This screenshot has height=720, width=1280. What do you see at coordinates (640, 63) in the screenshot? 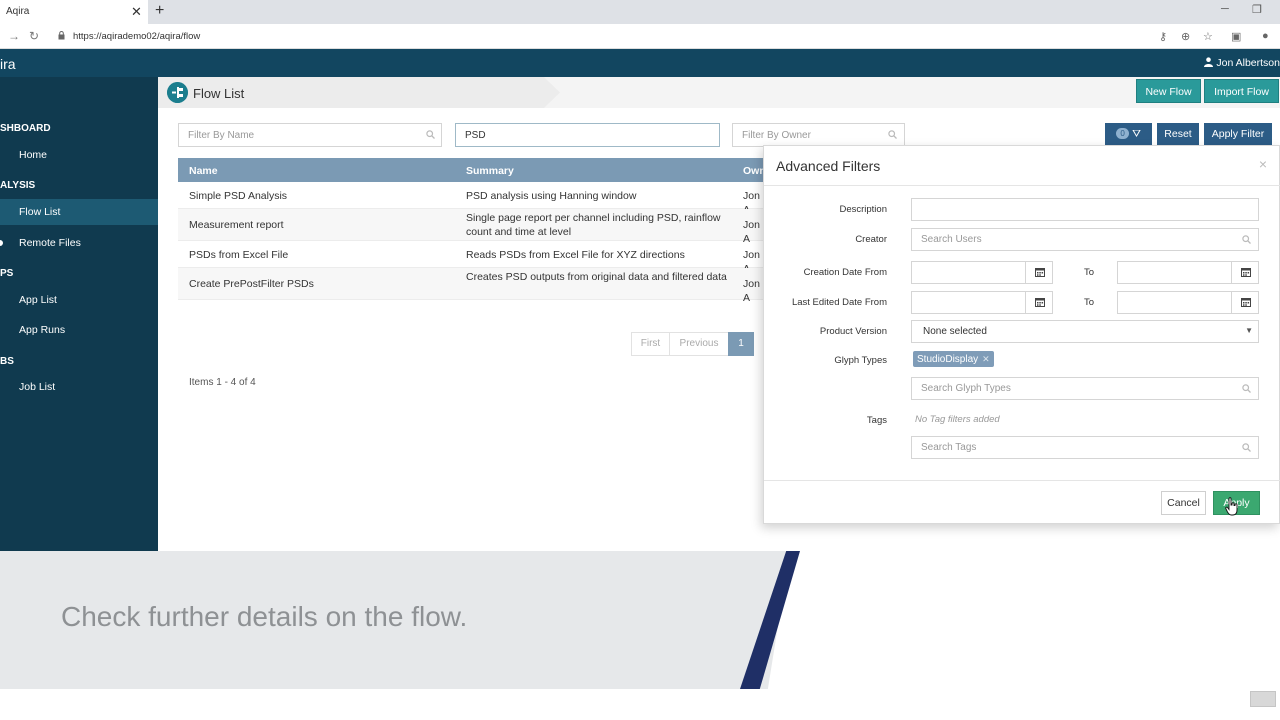
I see `app-header: ira Jon Albertson` at bounding box center [640, 63].